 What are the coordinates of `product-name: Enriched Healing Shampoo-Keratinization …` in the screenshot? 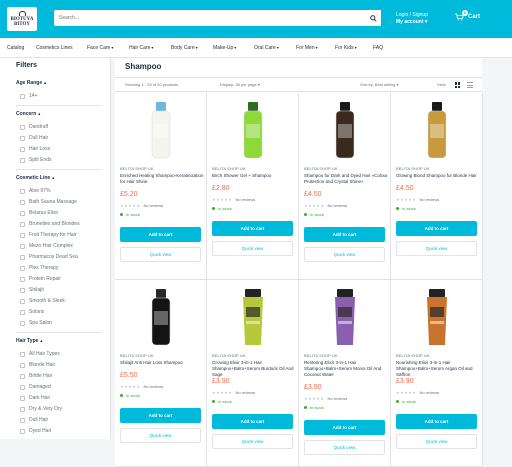 It's located at (162, 179).